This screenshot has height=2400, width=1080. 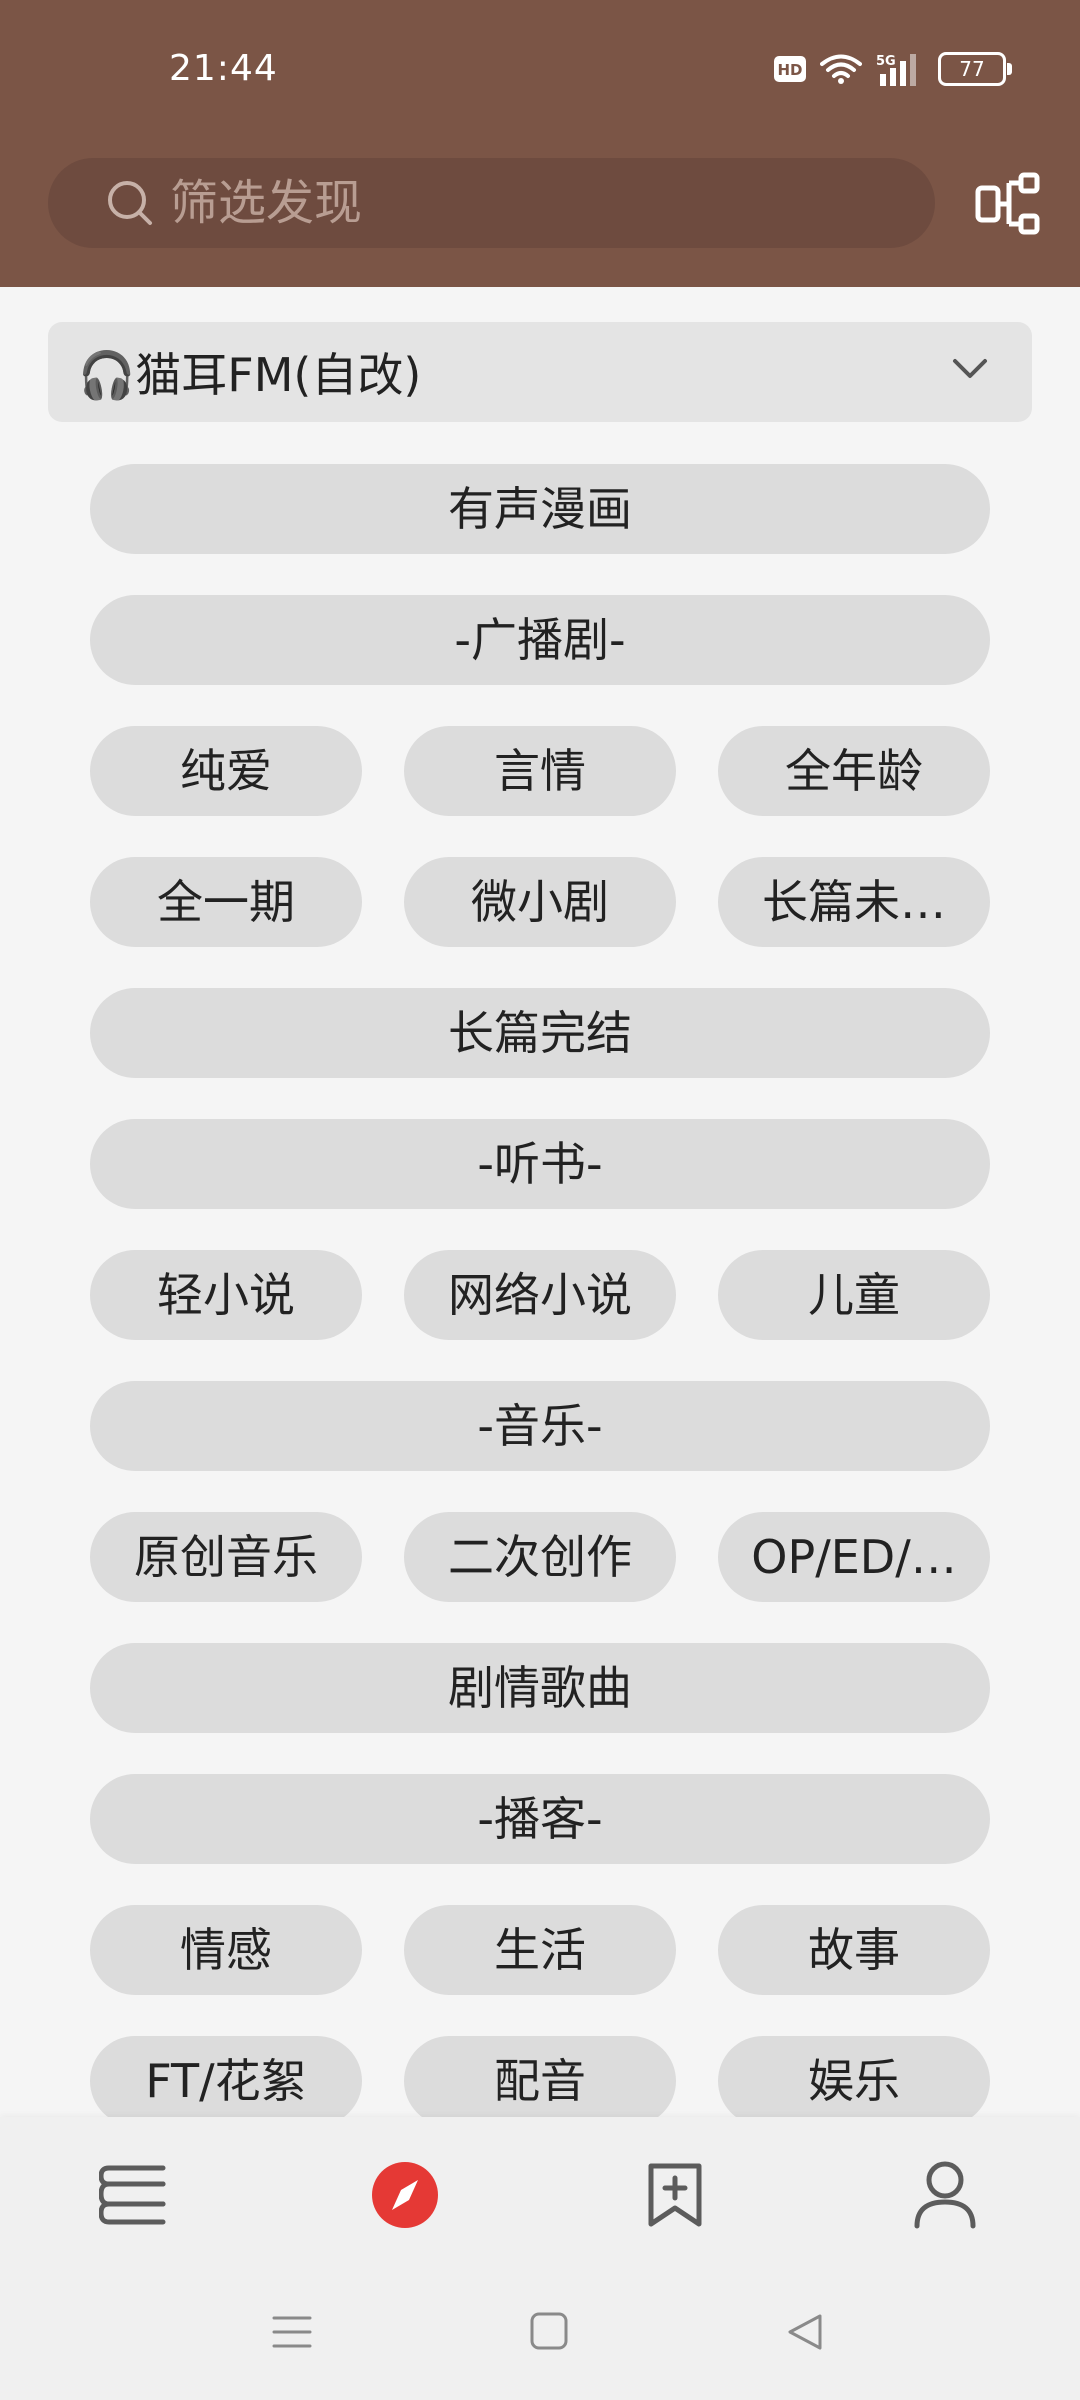 What do you see at coordinates (540, 2081) in the screenshot?
I see `tag-button: 配音` at bounding box center [540, 2081].